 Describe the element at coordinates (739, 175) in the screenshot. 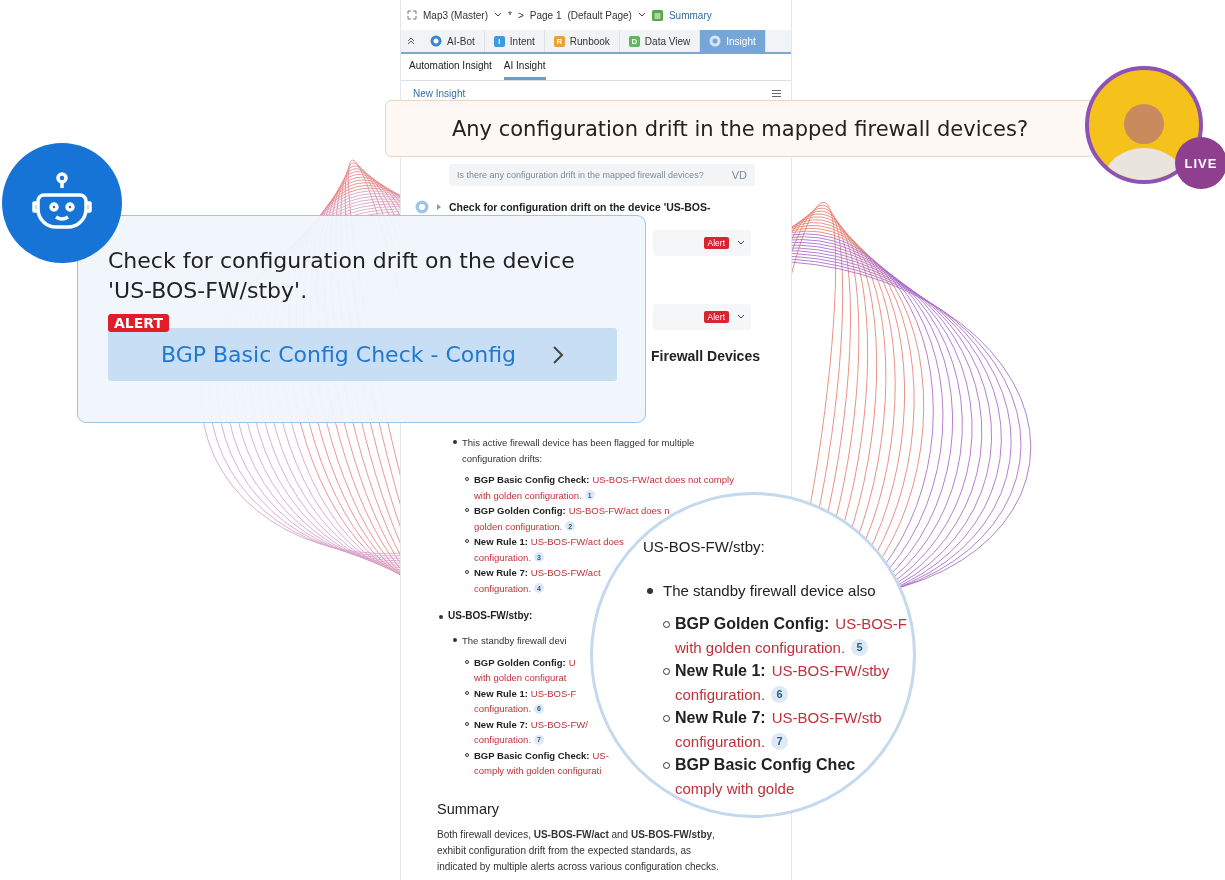

I see `user-initials: VD` at that location.